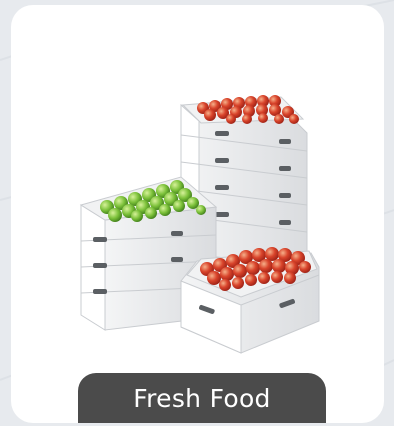 The width and height of the screenshot is (394, 426). What do you see at coordinates (250, 300) in the screenshot?
I see `front-red-crate` at bounding box center [250, 300].